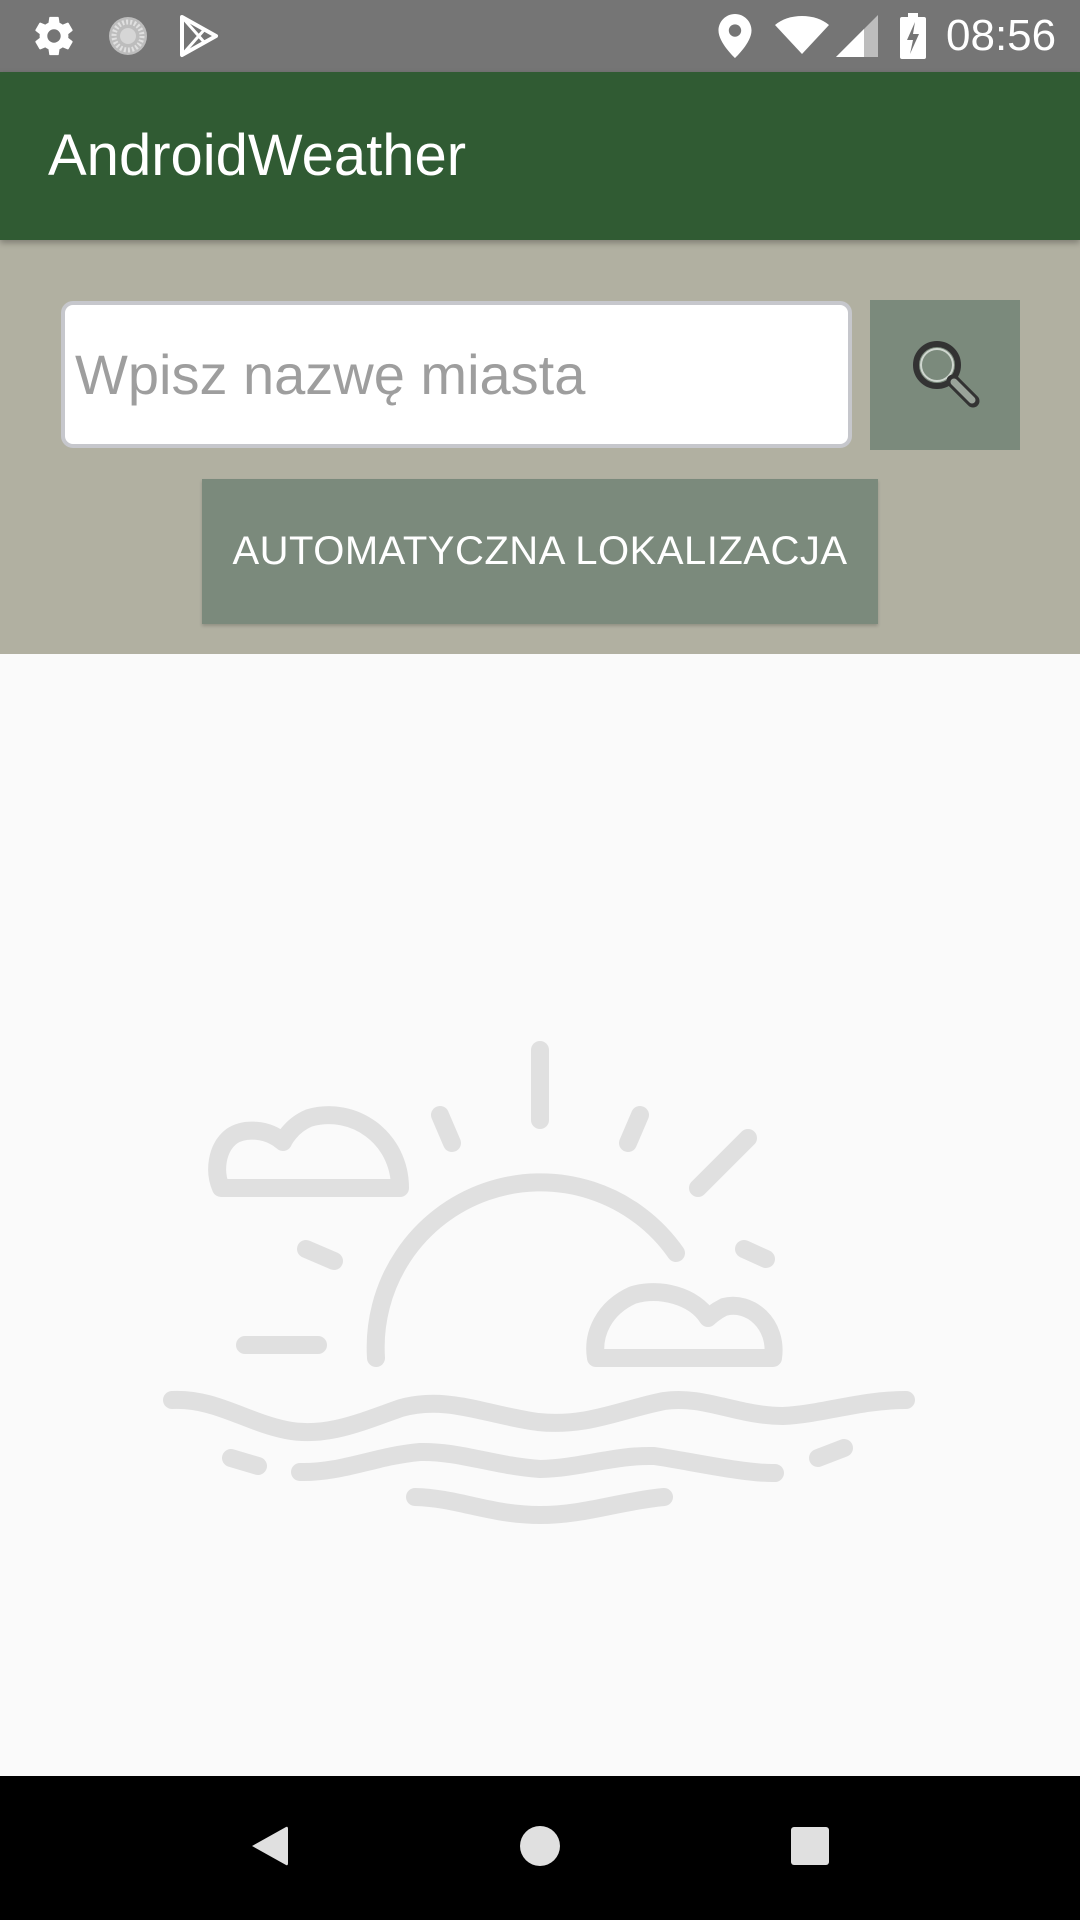  What do you see at coordinates (913, 36) in the screenshot?
I see `battery-charging-icon` at bounding box center [913, 36].